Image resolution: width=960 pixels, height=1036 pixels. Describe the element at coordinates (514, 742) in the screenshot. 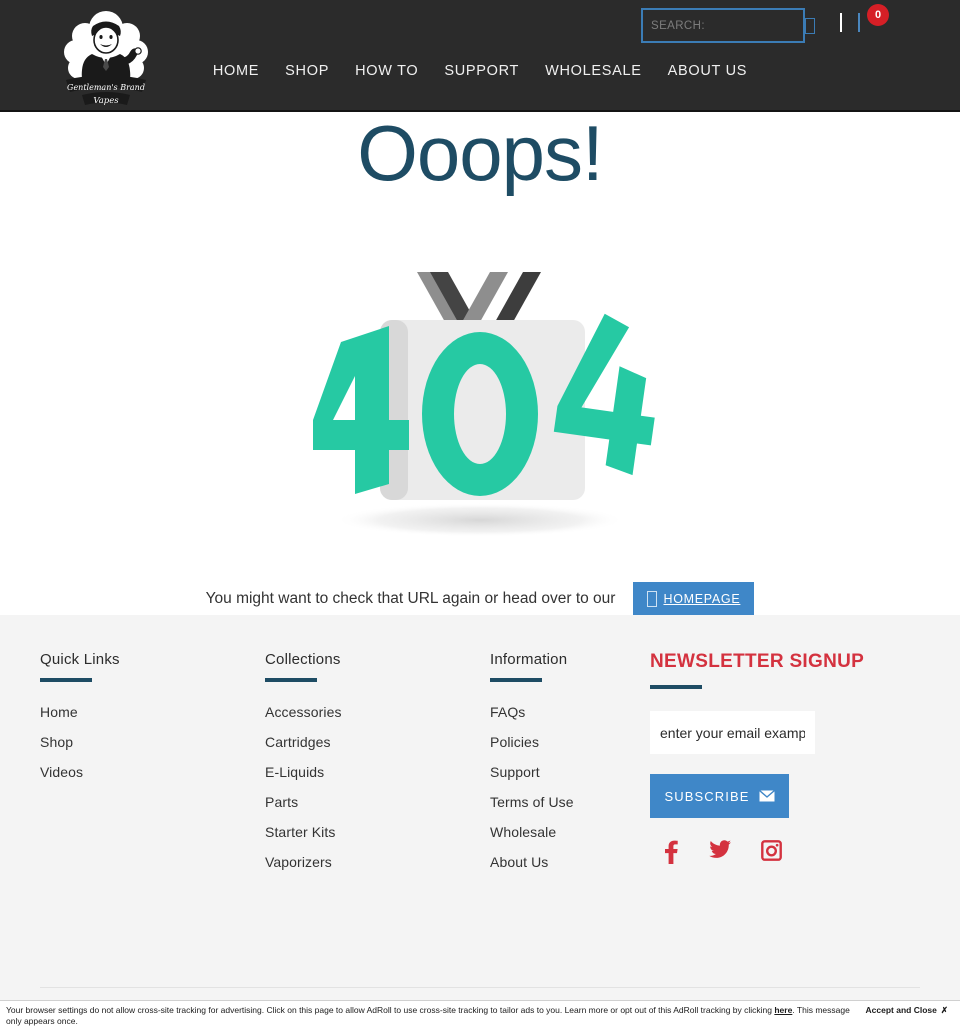

I see `footer-link-policies: Policies` at that location.